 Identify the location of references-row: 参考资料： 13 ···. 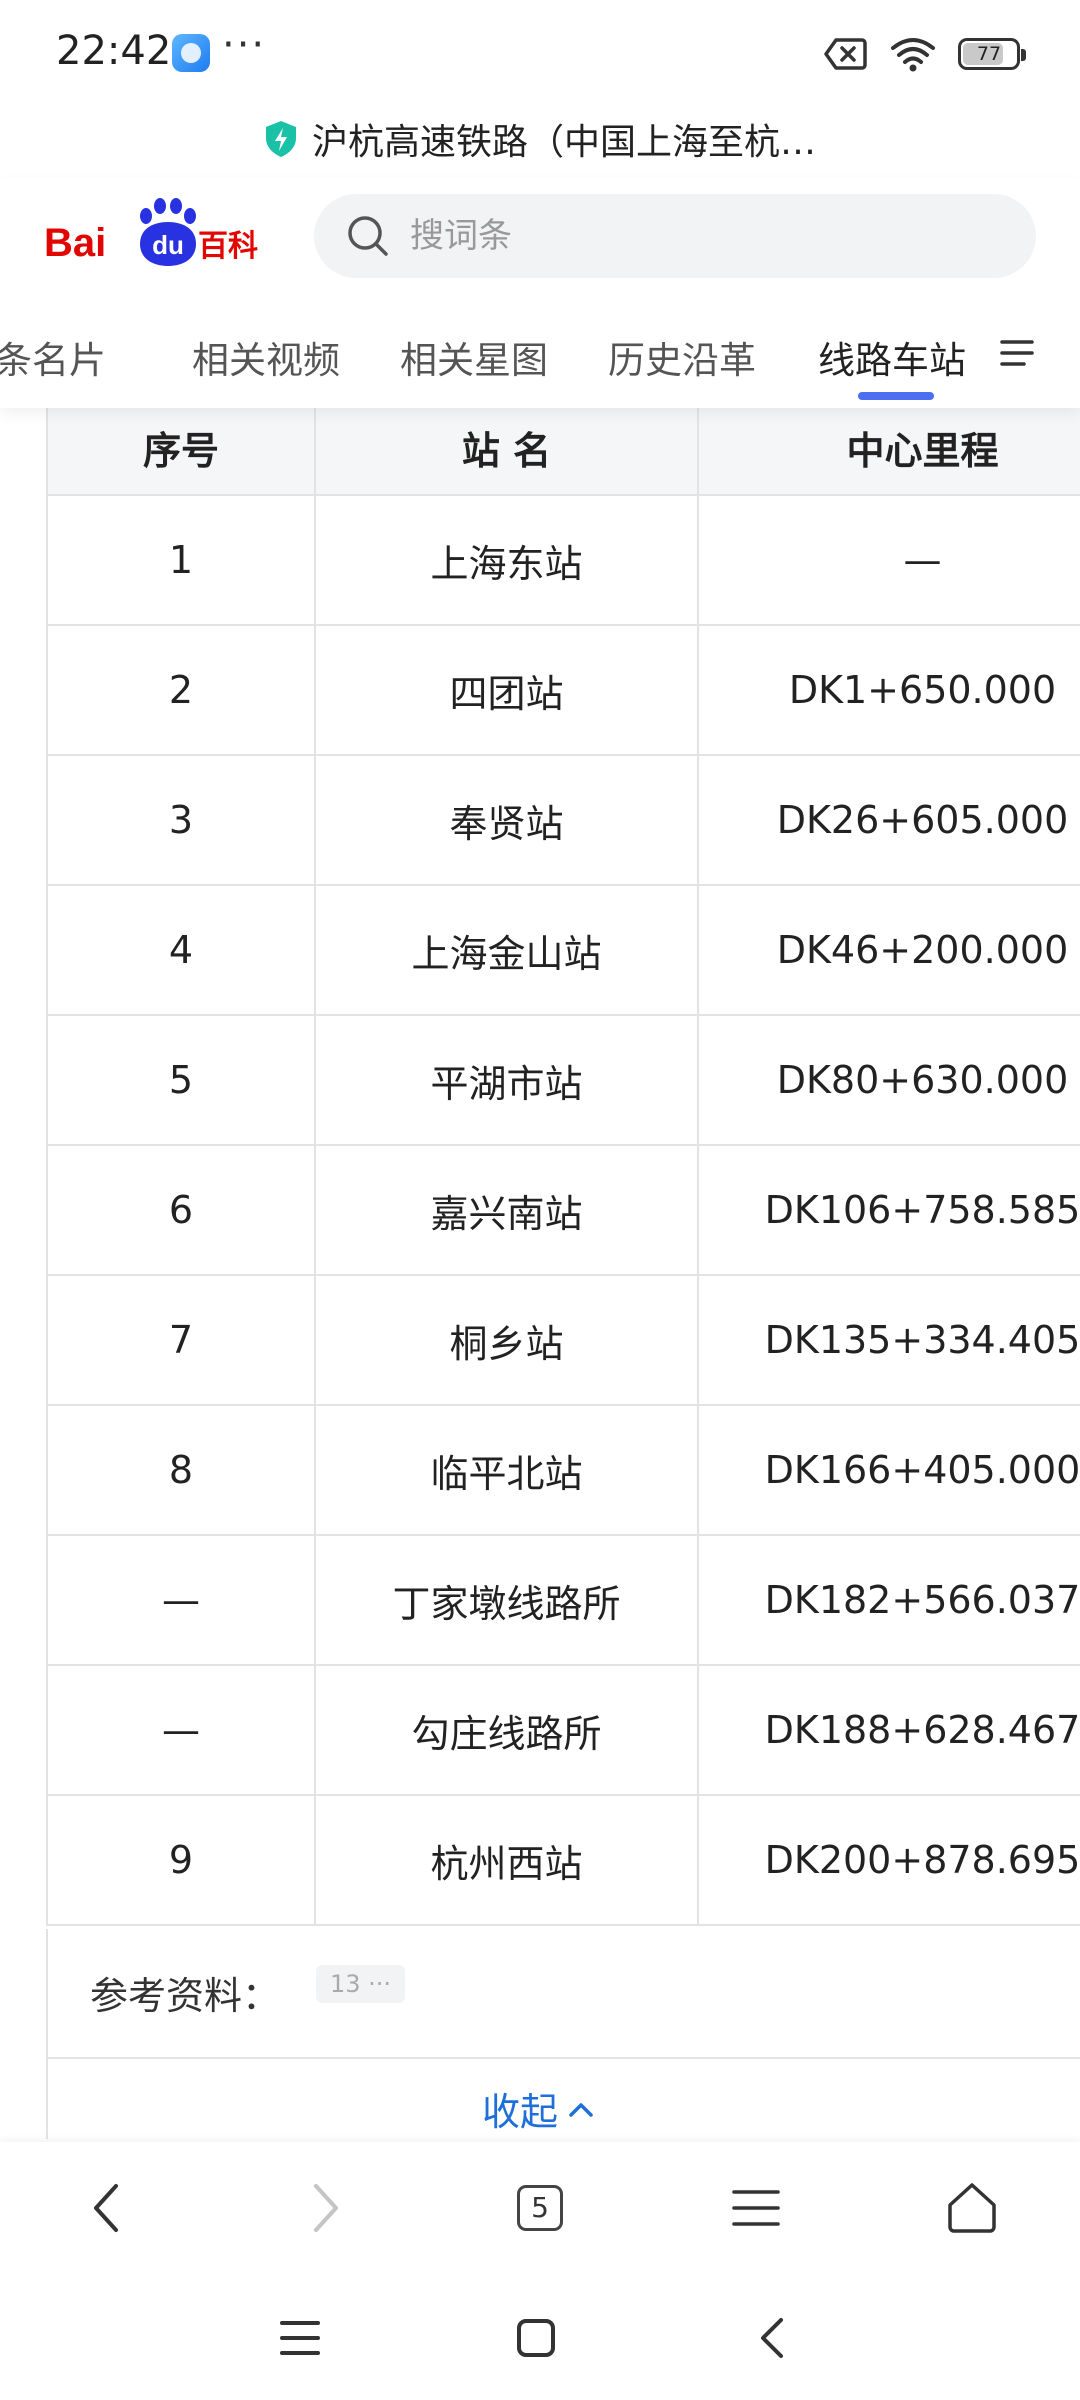
(563, 1994).